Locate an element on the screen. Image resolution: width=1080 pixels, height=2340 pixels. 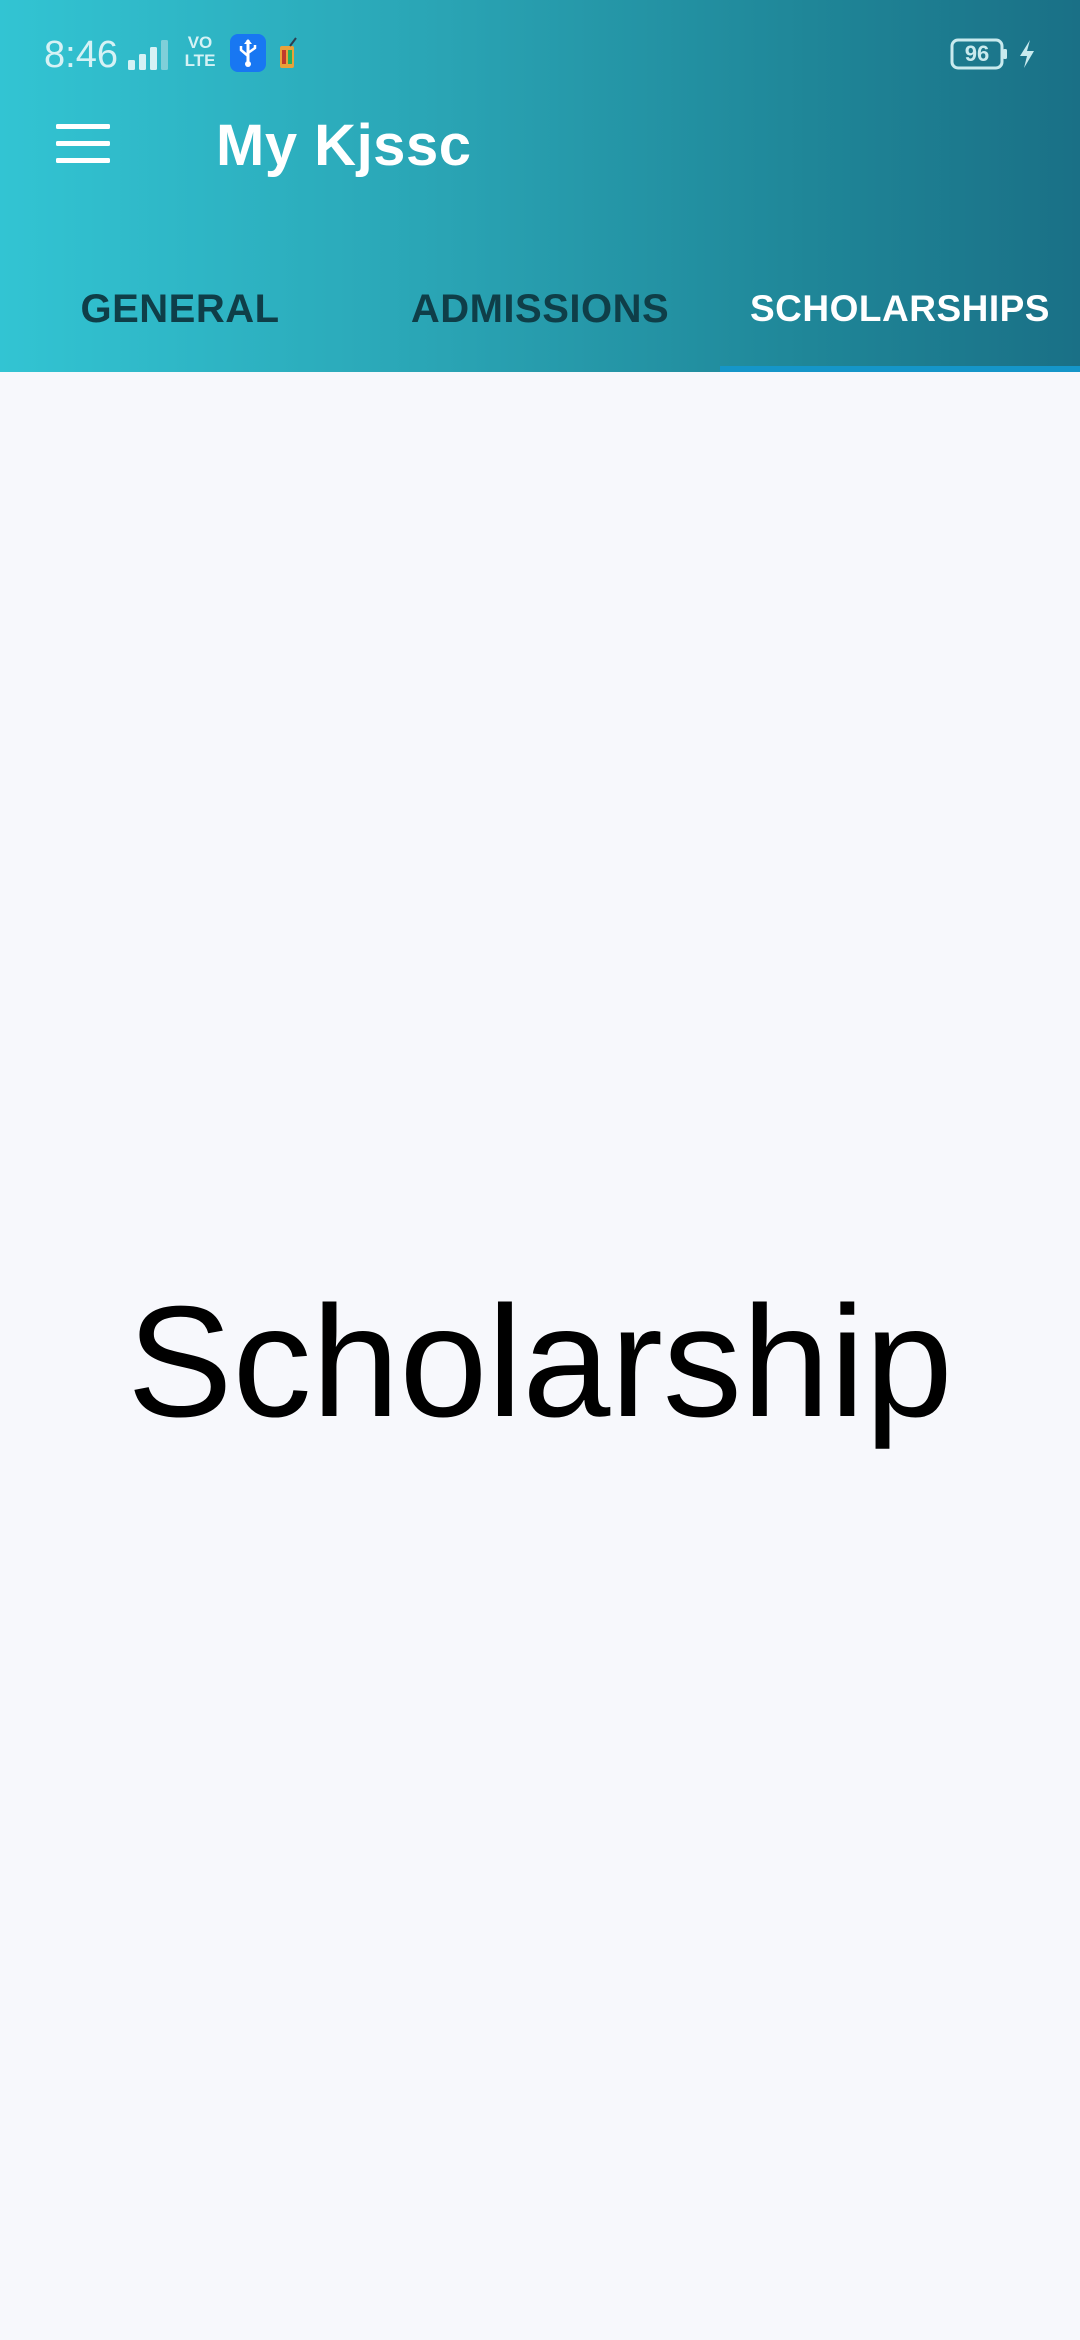
status-time: 8:46 is located at coordinates (81, 55).